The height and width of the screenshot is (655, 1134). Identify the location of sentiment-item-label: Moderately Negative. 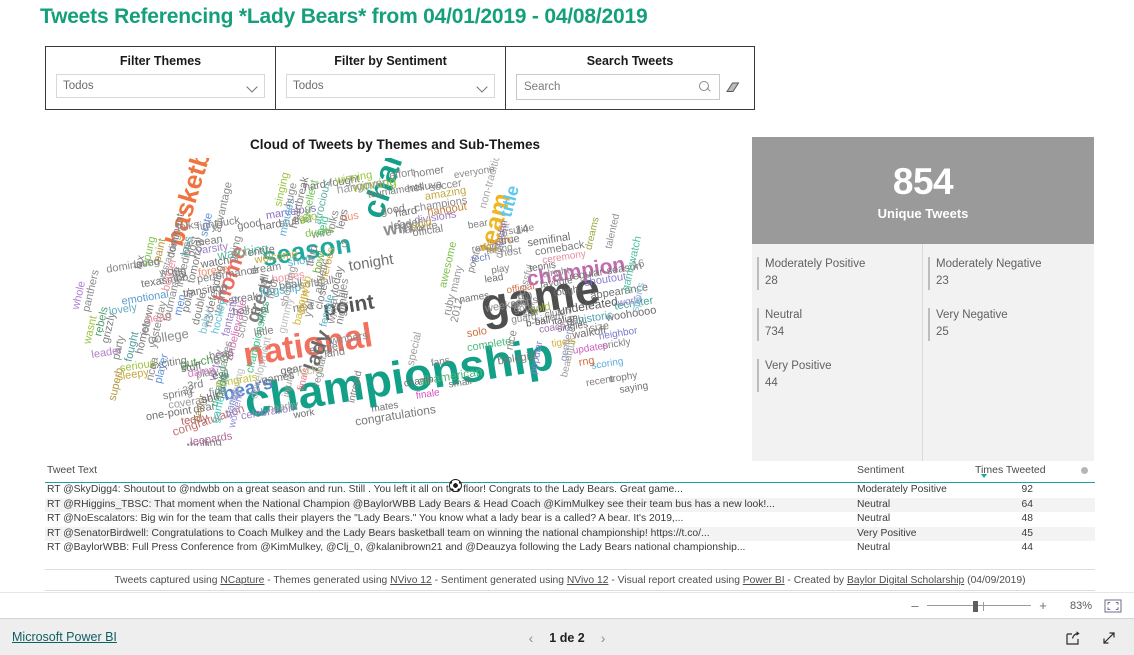
(989, 264).